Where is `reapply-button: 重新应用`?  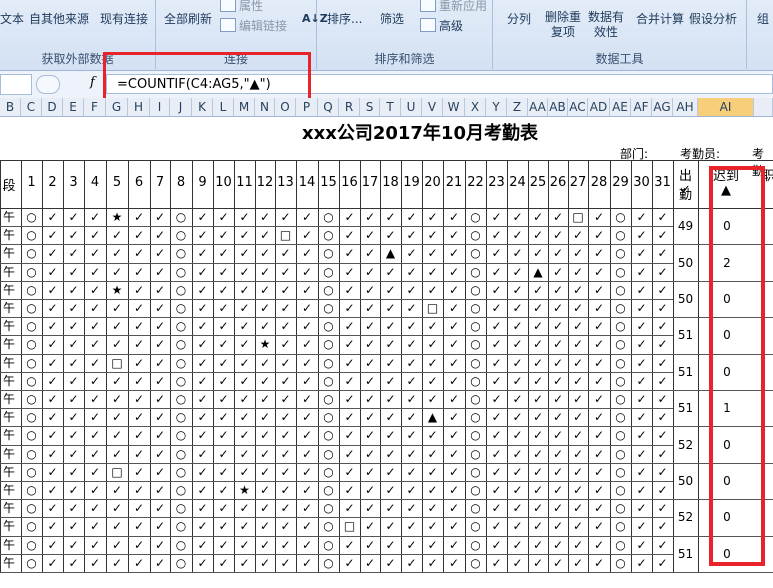
reapply-button: 重新应用 is located at coordinates (453, 7).